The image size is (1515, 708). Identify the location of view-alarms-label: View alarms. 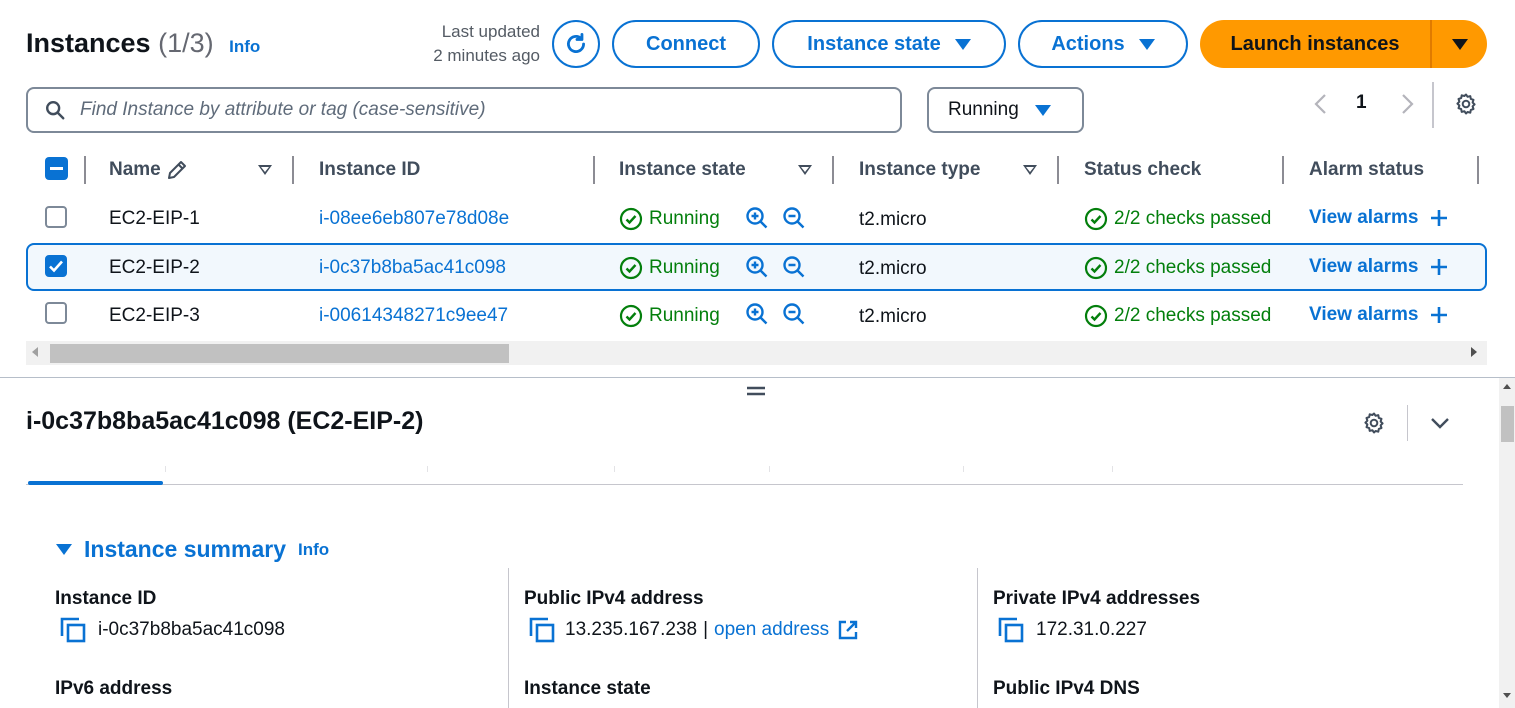
(1364, 266).